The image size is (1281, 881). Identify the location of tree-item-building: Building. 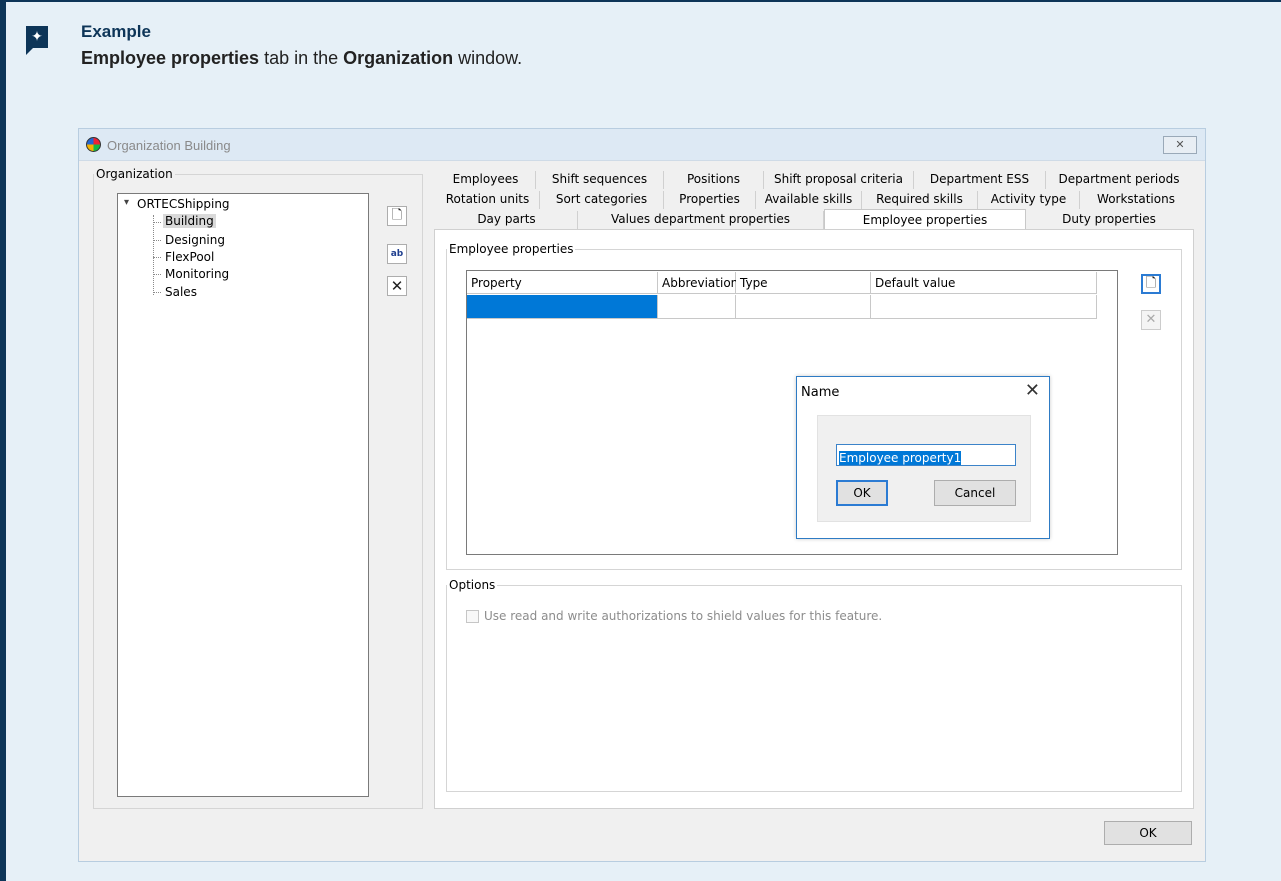
(189, 221).